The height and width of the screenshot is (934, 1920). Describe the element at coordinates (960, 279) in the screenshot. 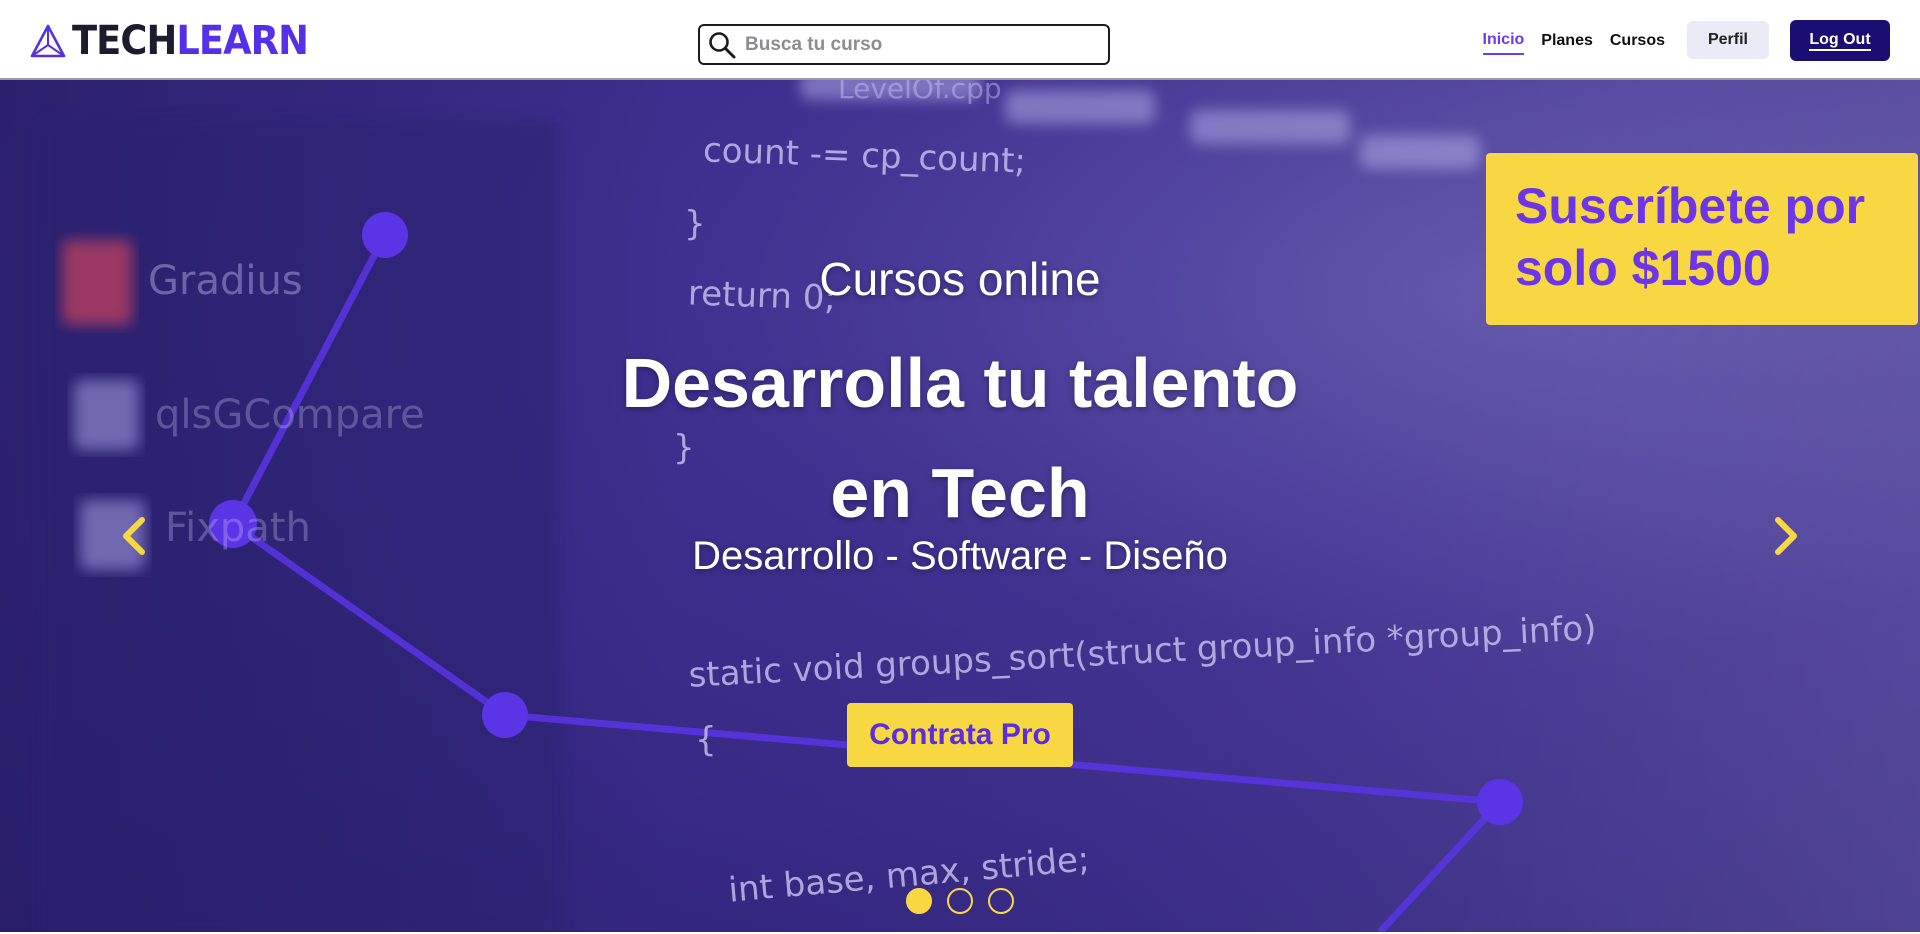

I see `hero-kicker: Cursos online` at that location.